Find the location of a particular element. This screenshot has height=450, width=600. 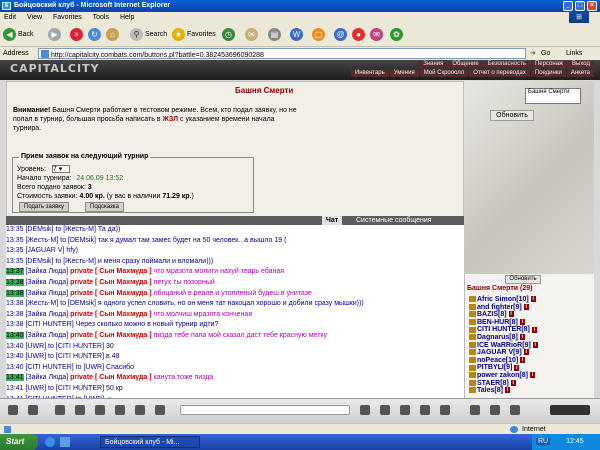

tab-system: Системные сообщения is located at coordinates (394, 220).